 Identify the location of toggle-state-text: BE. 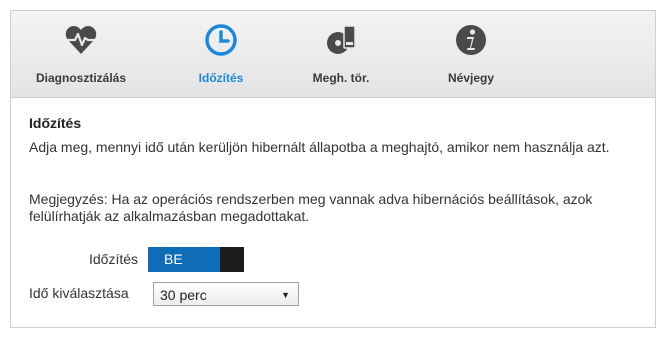
(173, 259).